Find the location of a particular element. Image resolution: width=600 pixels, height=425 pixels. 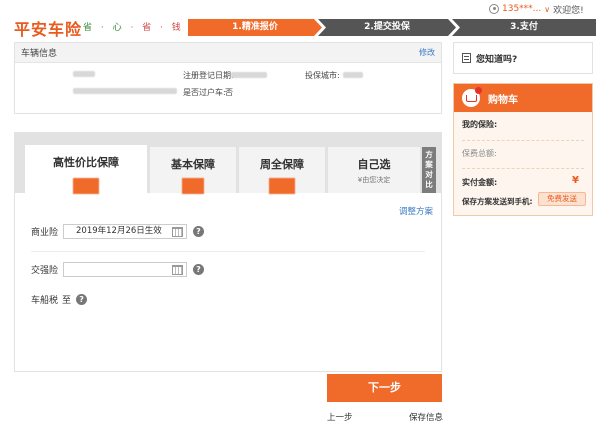

commercial-date-input: 2019年12月26日生效 is located at coordinates (125, 231).